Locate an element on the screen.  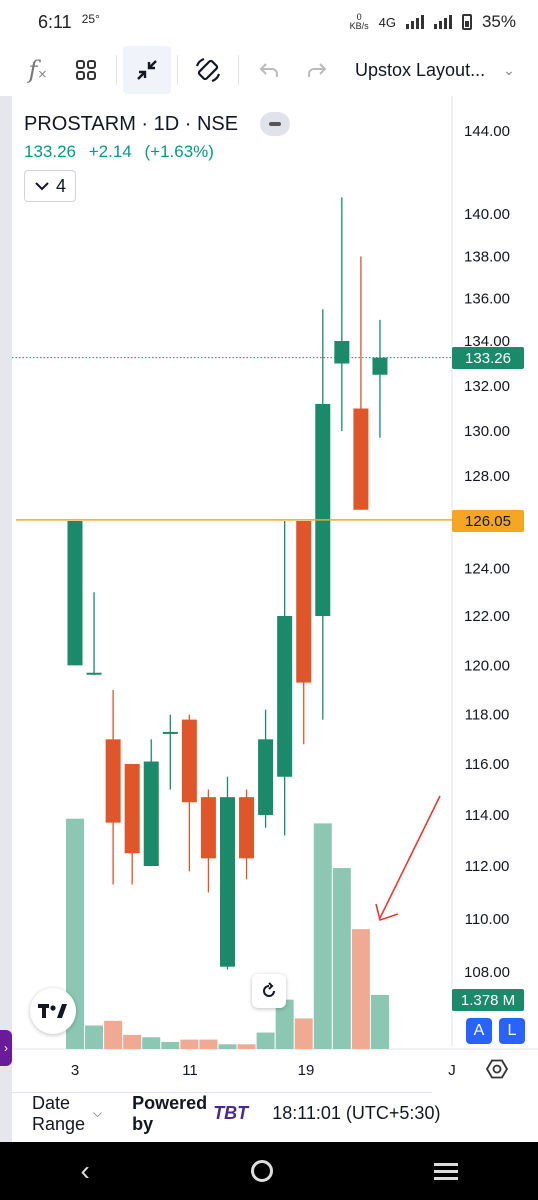
y-tick-label: 124.00 is located at coordinates (487, 569).